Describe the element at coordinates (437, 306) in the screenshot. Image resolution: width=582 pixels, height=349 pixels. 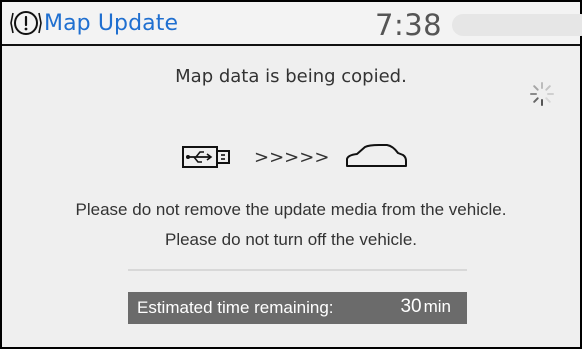
I see `estimated-time-unit: min` at that location.